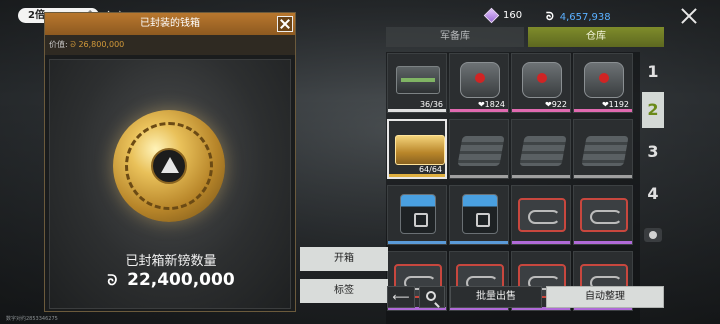  What do you see at coordinates (455, 37) in the screenshot?
I see `tab-armory: 军备库` at bounding box center [455, 37].